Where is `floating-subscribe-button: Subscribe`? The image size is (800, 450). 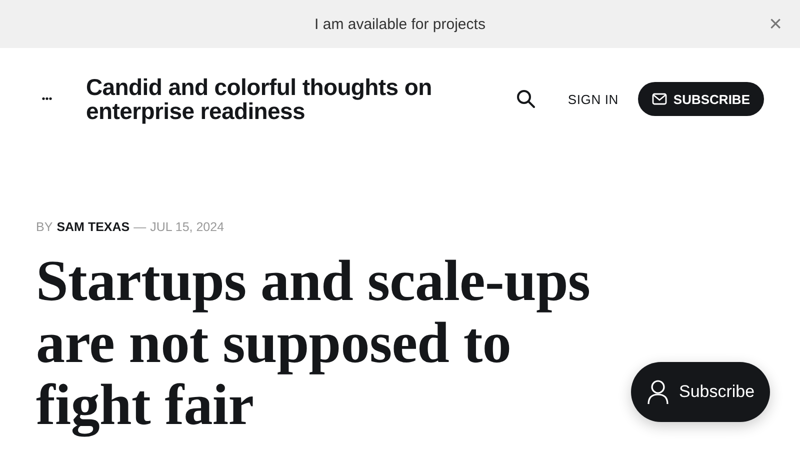 floating-subscribe-button: Subscribe is located at coordinates (700, 392).